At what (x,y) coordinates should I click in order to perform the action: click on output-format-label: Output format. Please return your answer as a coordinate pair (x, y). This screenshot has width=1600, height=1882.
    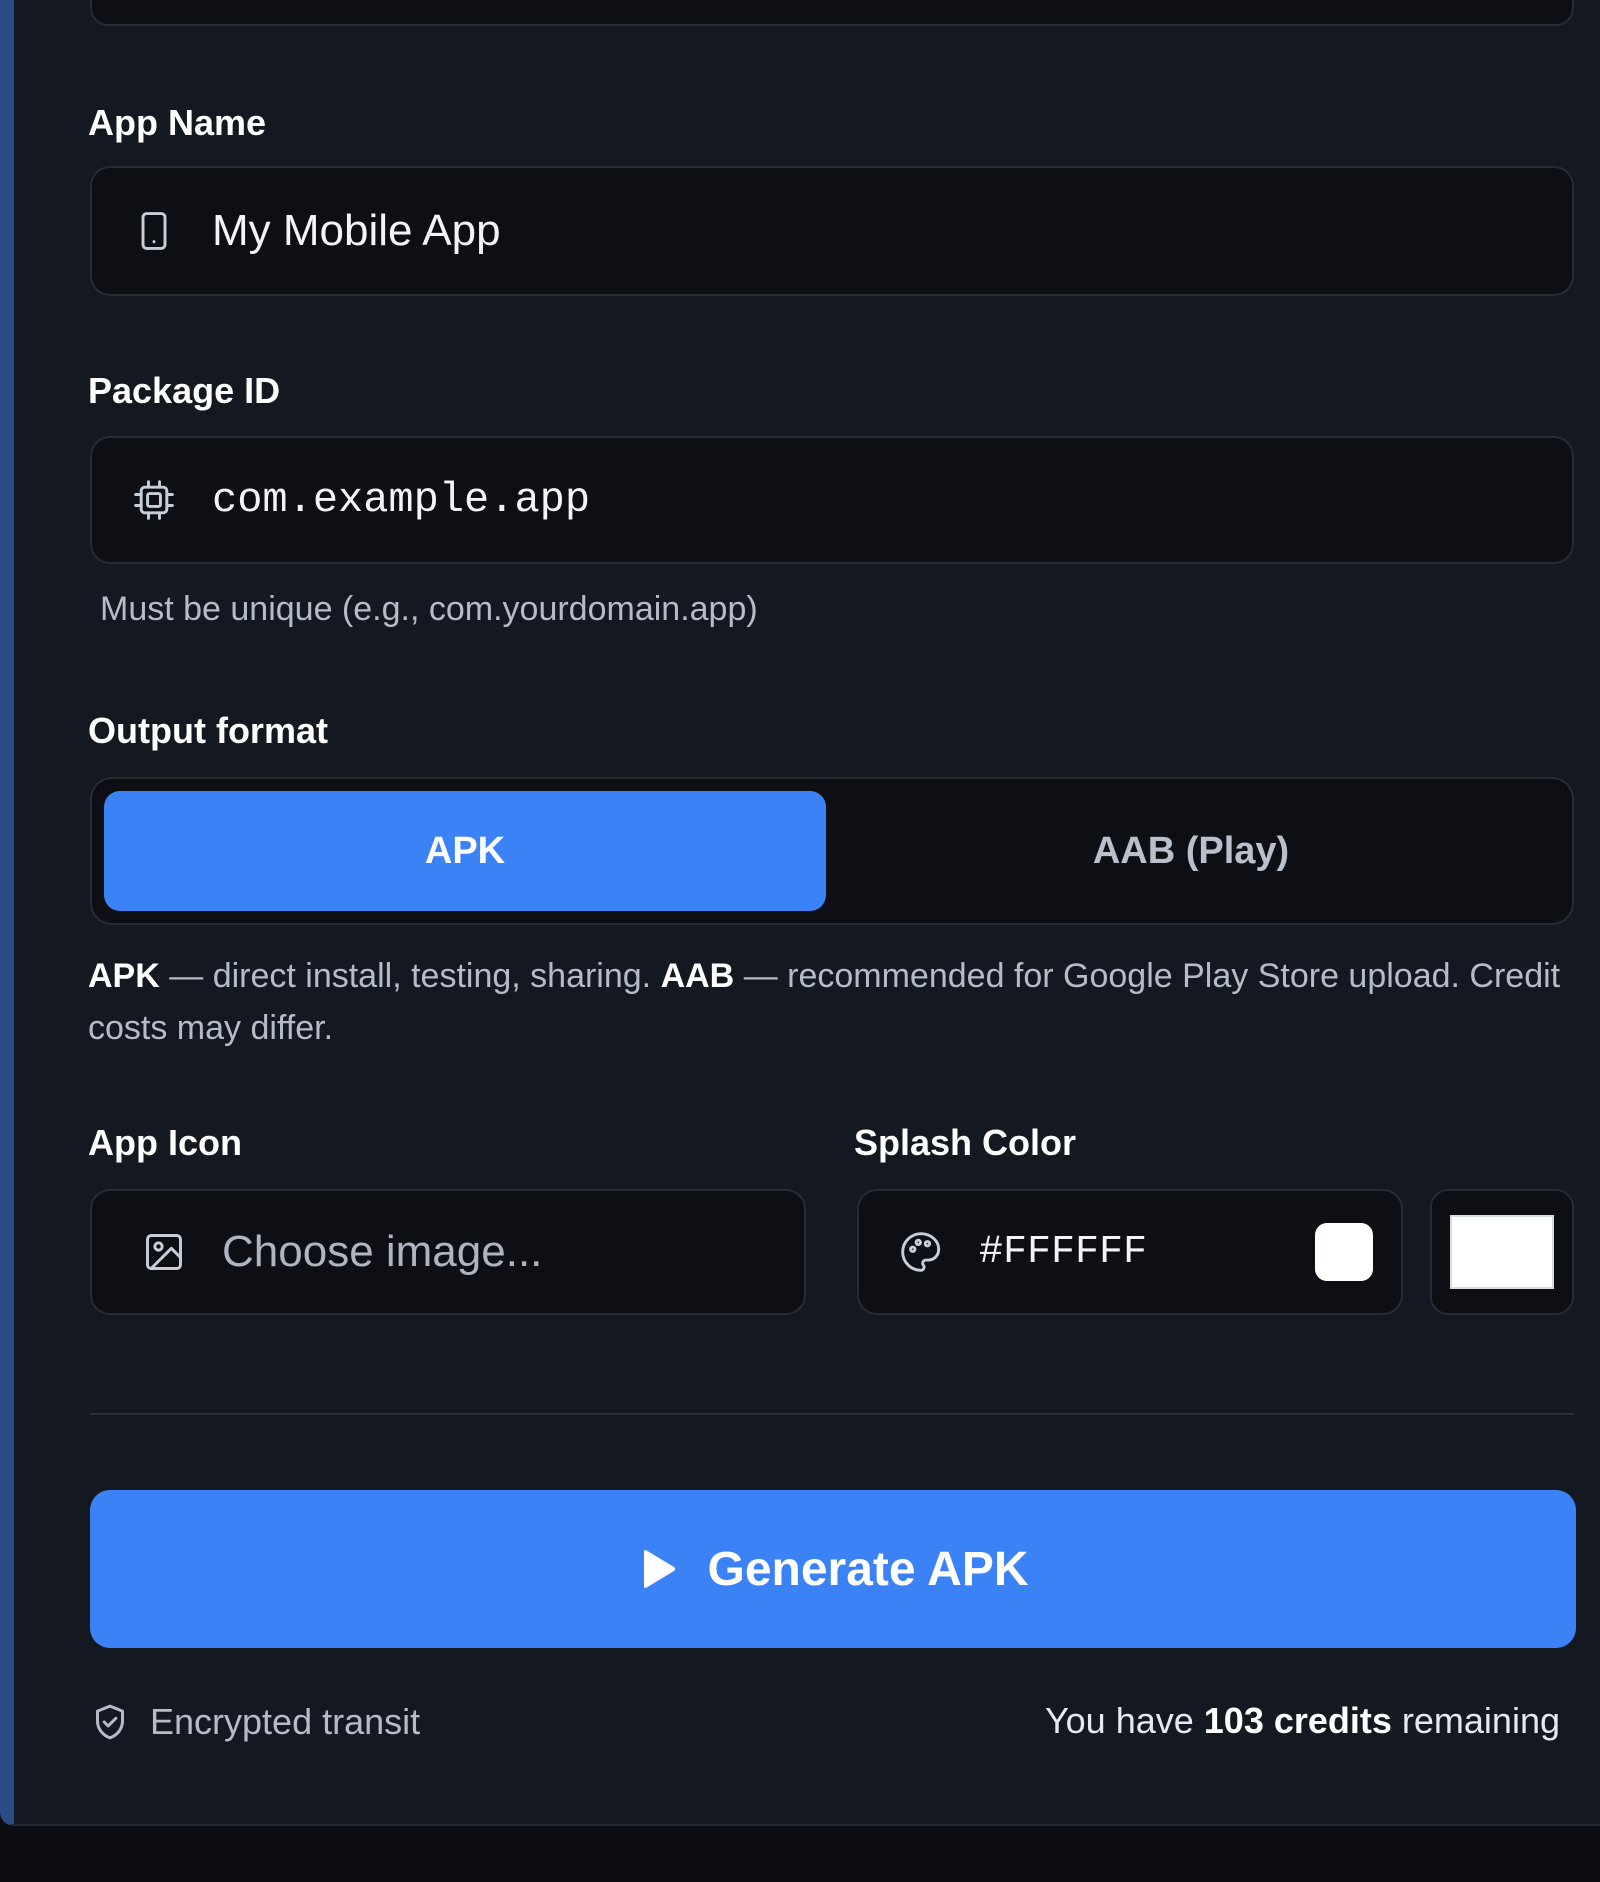
    Looking at the image, I should click on (208, 730).